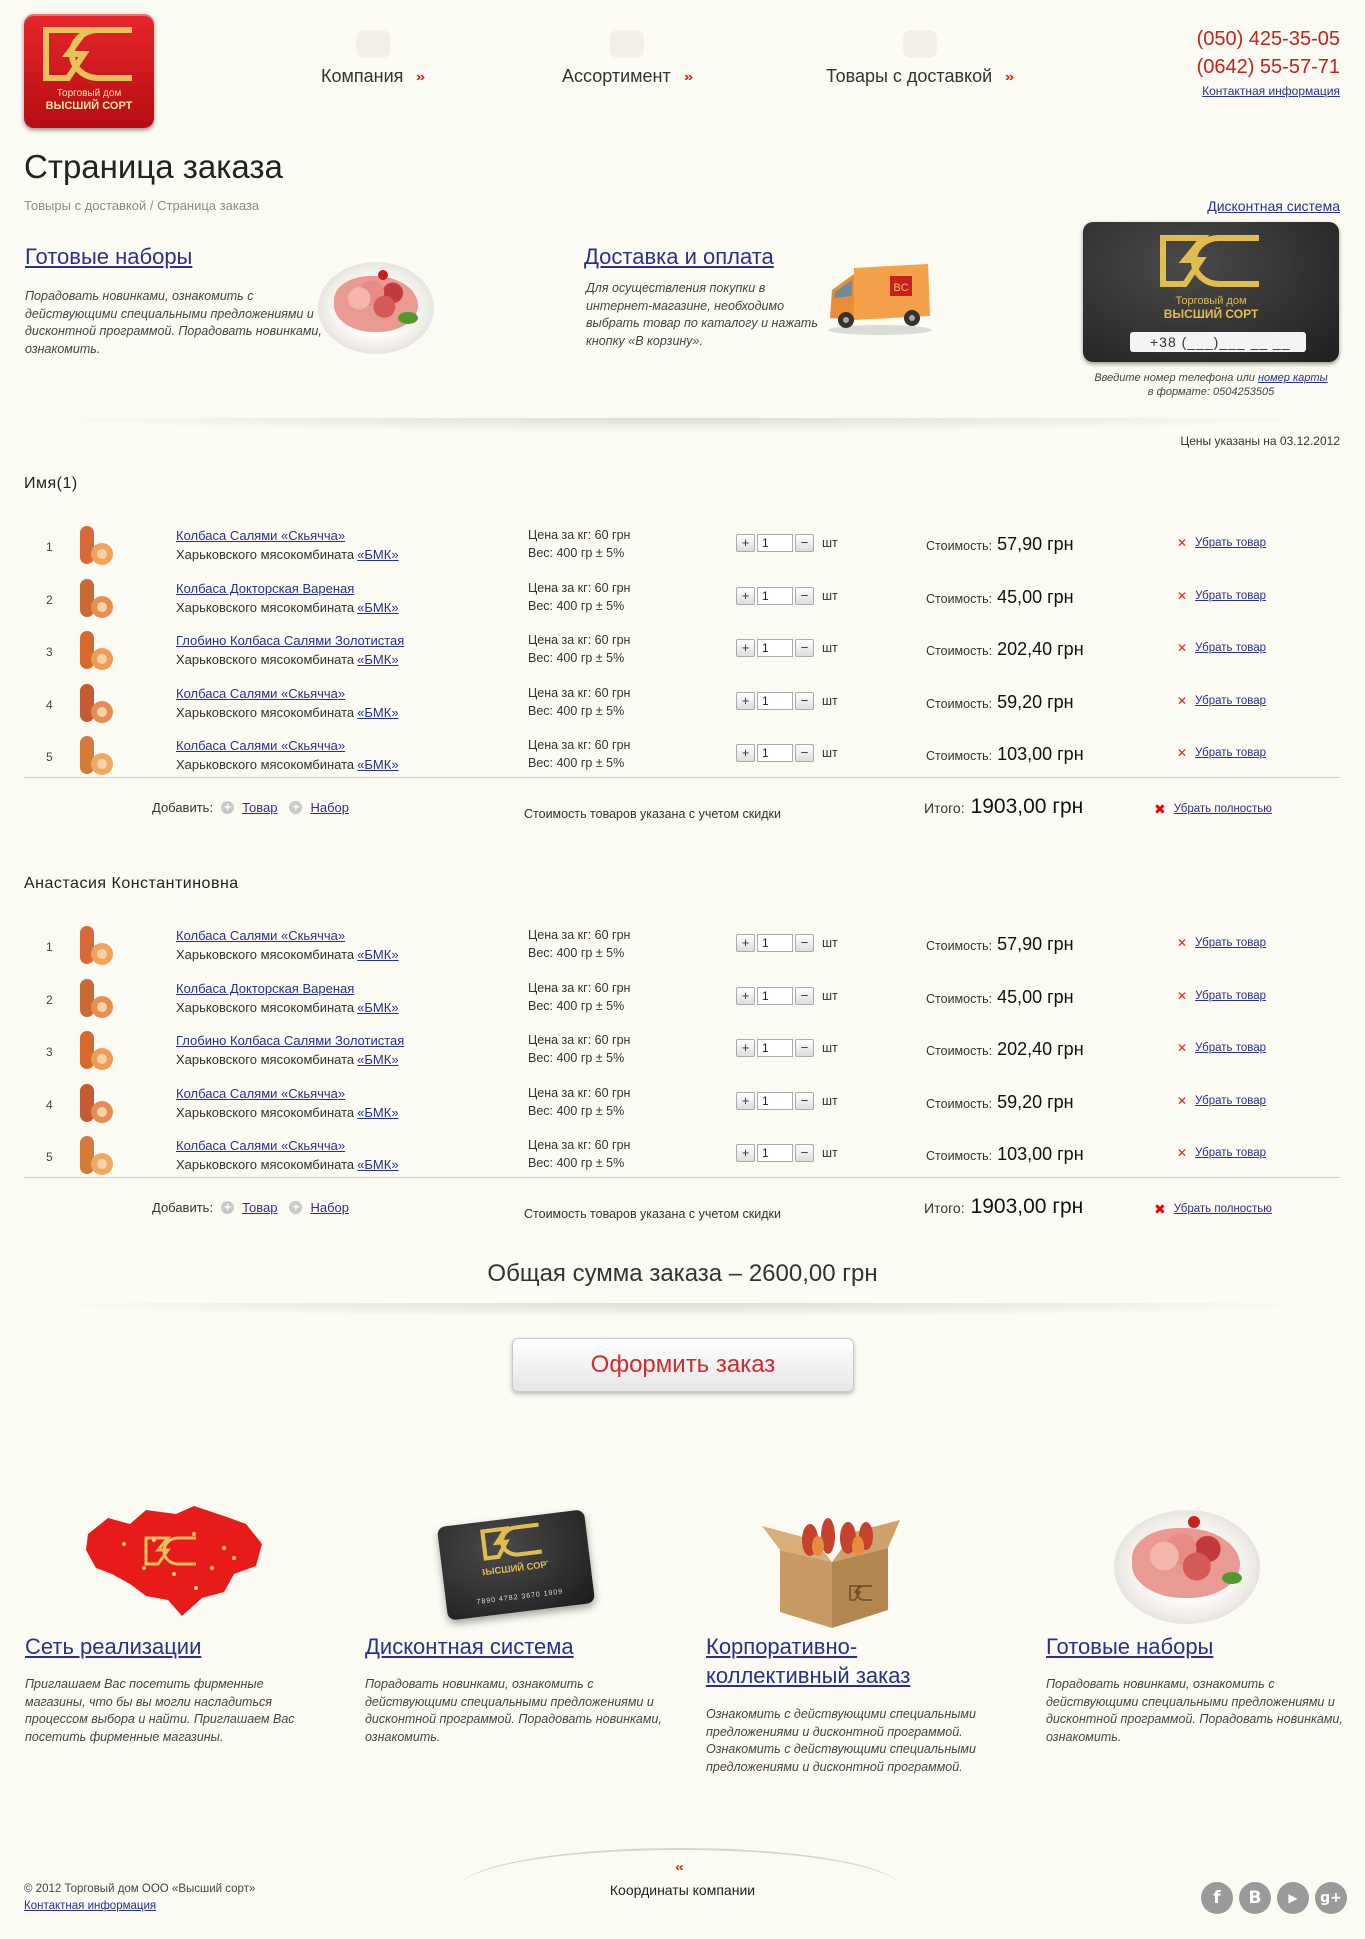  What do you see at coordinates (1271, 91) in the screenshot?
I see `contact-info-link: Контактная информация` at bounding box center [1271, 91].